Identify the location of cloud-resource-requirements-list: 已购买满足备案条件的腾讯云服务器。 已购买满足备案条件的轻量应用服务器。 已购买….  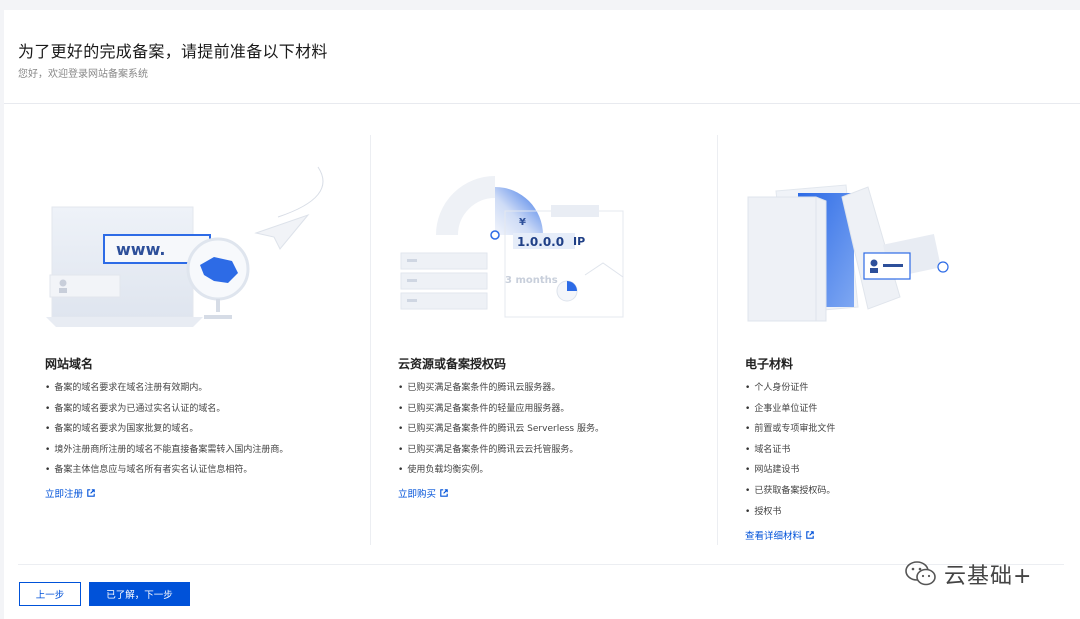
(501, 432).